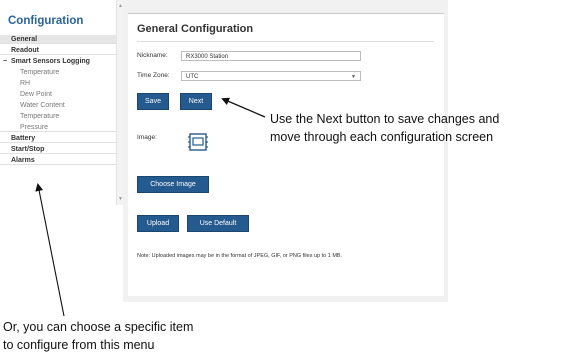 This screenshot has width=583, height=362. What do you see at coordinates (243, 107) in the screenshot?
I see `next-callout-arrow` at bounding box center [243, 107].